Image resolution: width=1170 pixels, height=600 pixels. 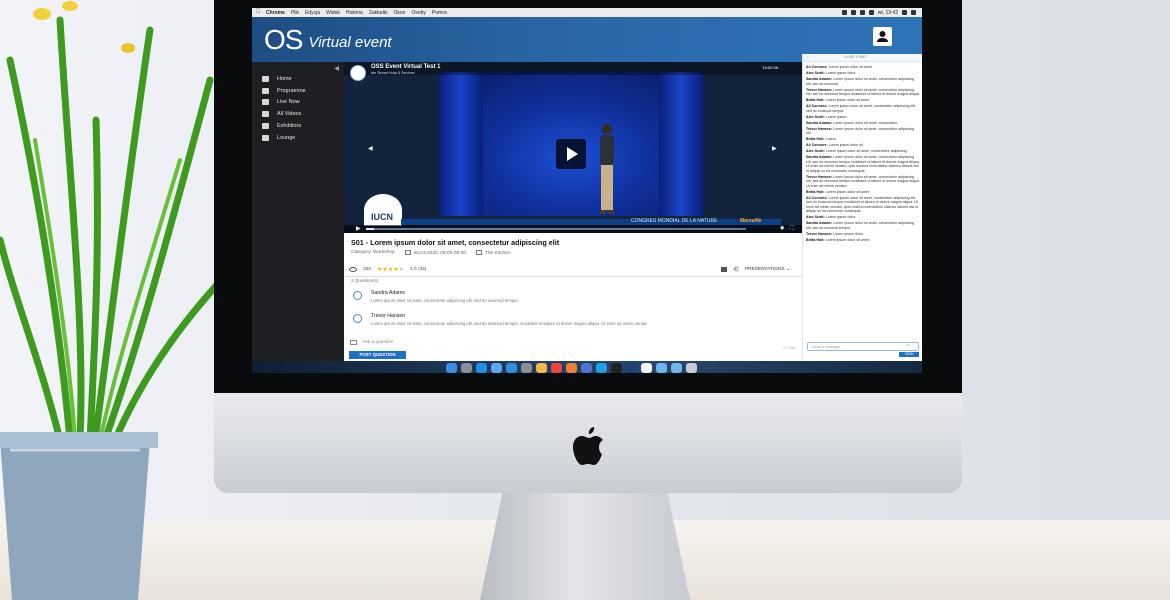 What do you see at coordinates (774, 148) in the screenshot?
I see `next-arrow-icon: ▶` at bounding box center [774, 148].